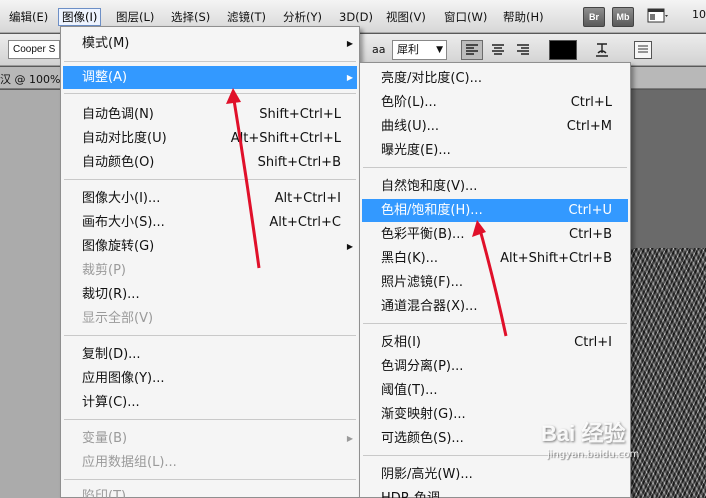 The height and width of the screenshot is (498, 706). I want to click on menu-item-auto-tone: 自动色调(N) Shift+Ctrl+L, so click(210, 114).